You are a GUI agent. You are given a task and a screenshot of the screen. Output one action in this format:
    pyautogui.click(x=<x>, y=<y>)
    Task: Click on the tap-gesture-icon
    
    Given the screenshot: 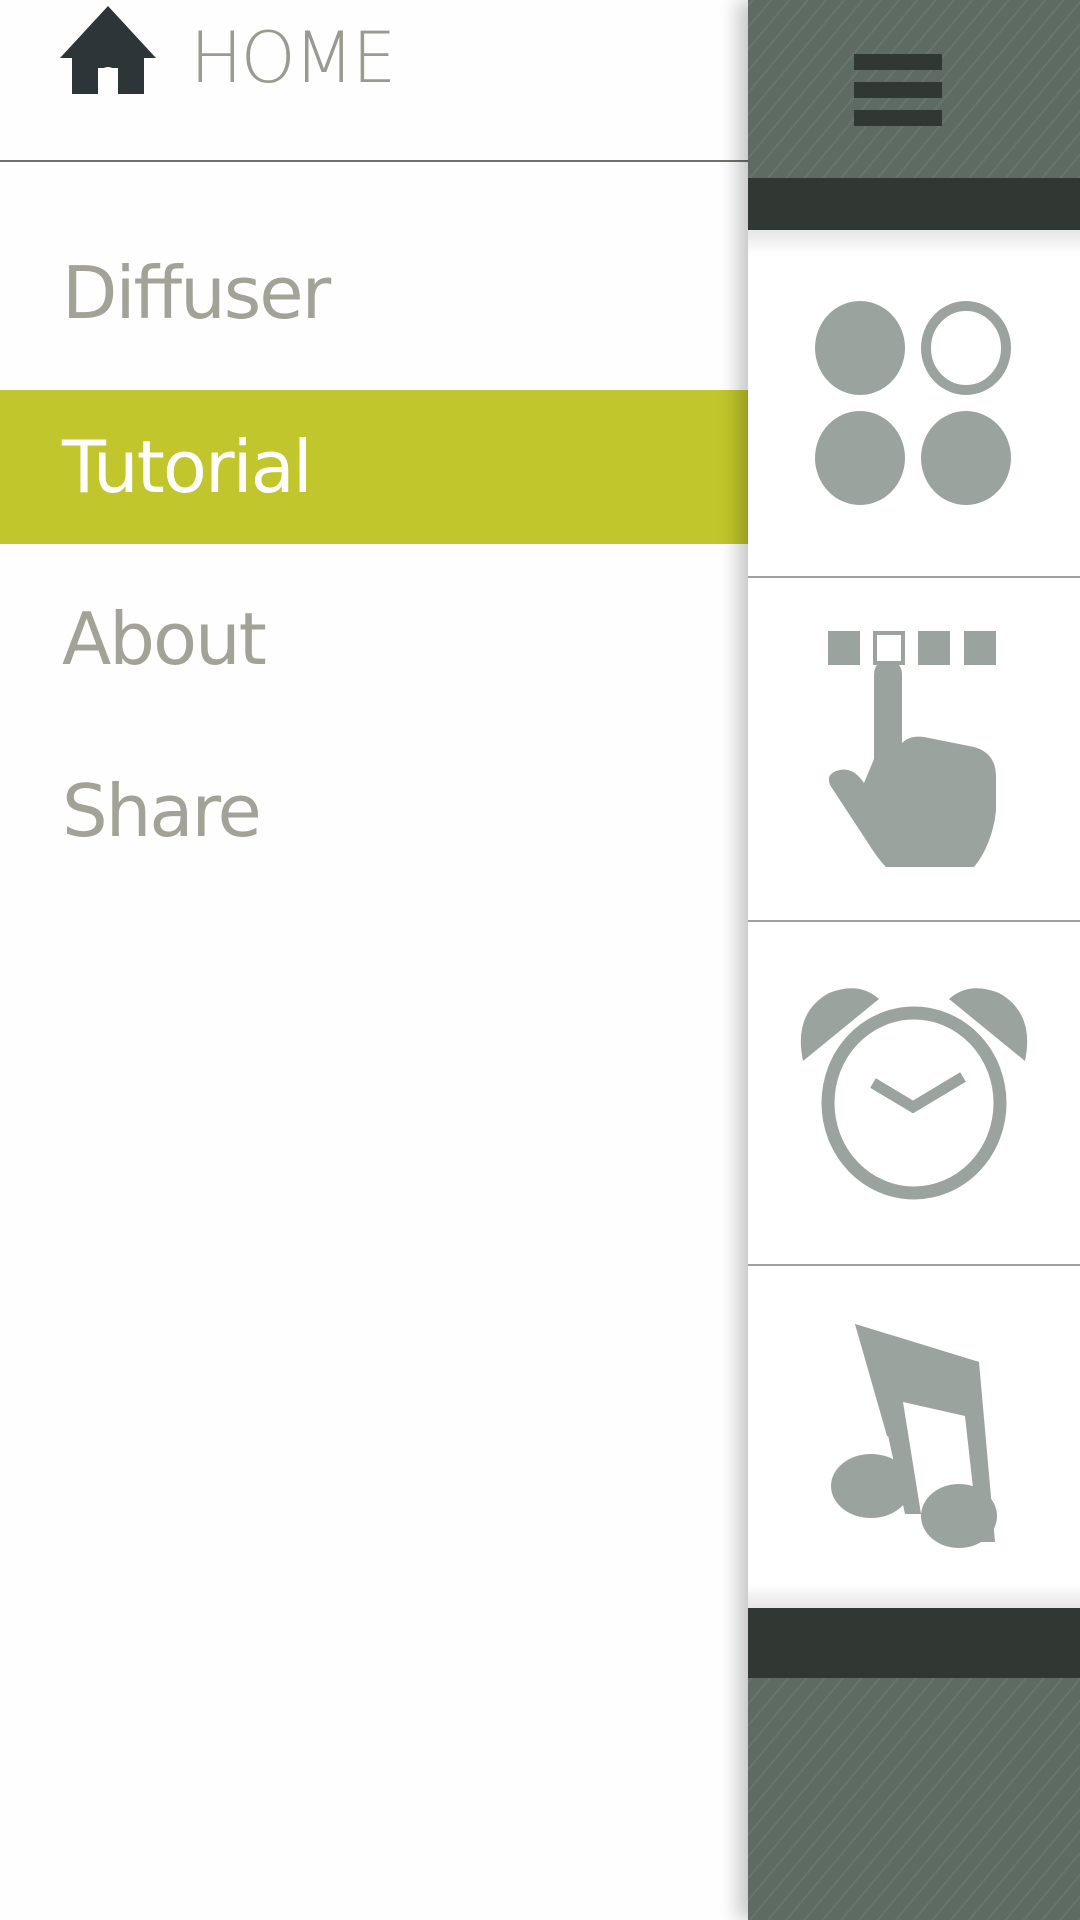 What is the action you would take?
    pyautogui.click(x=912, y=749)
    